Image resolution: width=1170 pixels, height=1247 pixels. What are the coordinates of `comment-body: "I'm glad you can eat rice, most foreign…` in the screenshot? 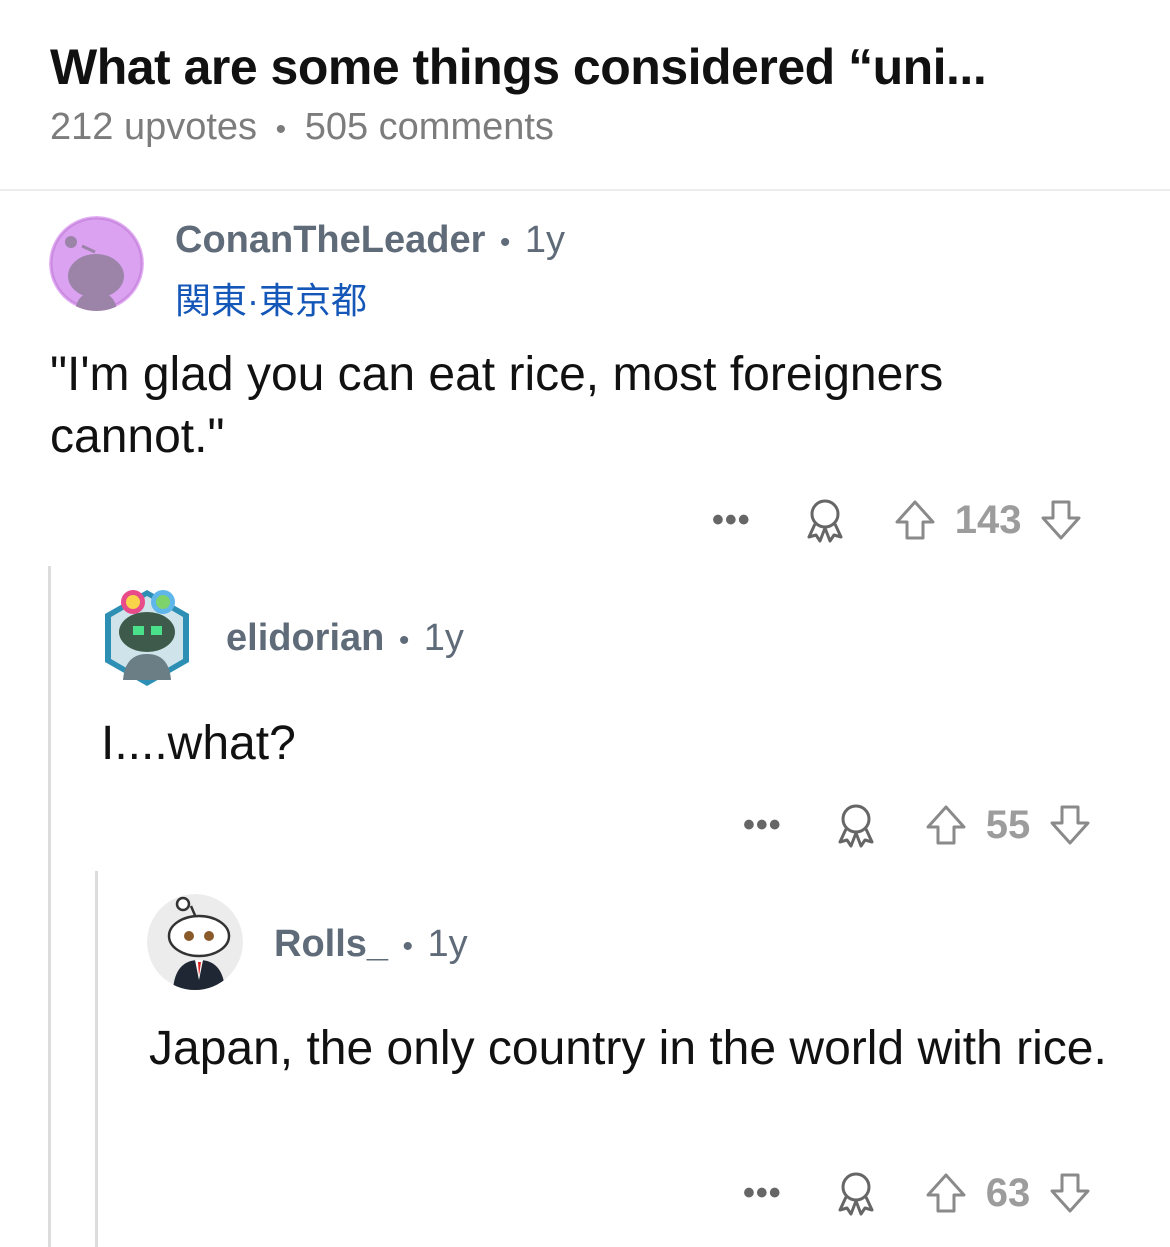 It's located at (497, 405).